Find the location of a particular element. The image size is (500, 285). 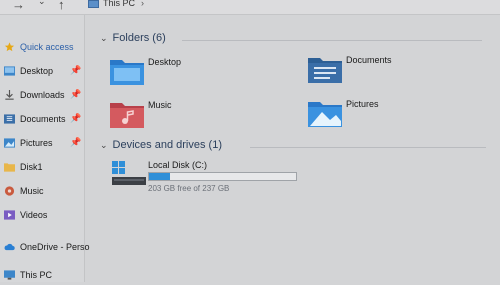

sidebar-item-pictures: Pictures 📌 is located at coordinates (42, 144).